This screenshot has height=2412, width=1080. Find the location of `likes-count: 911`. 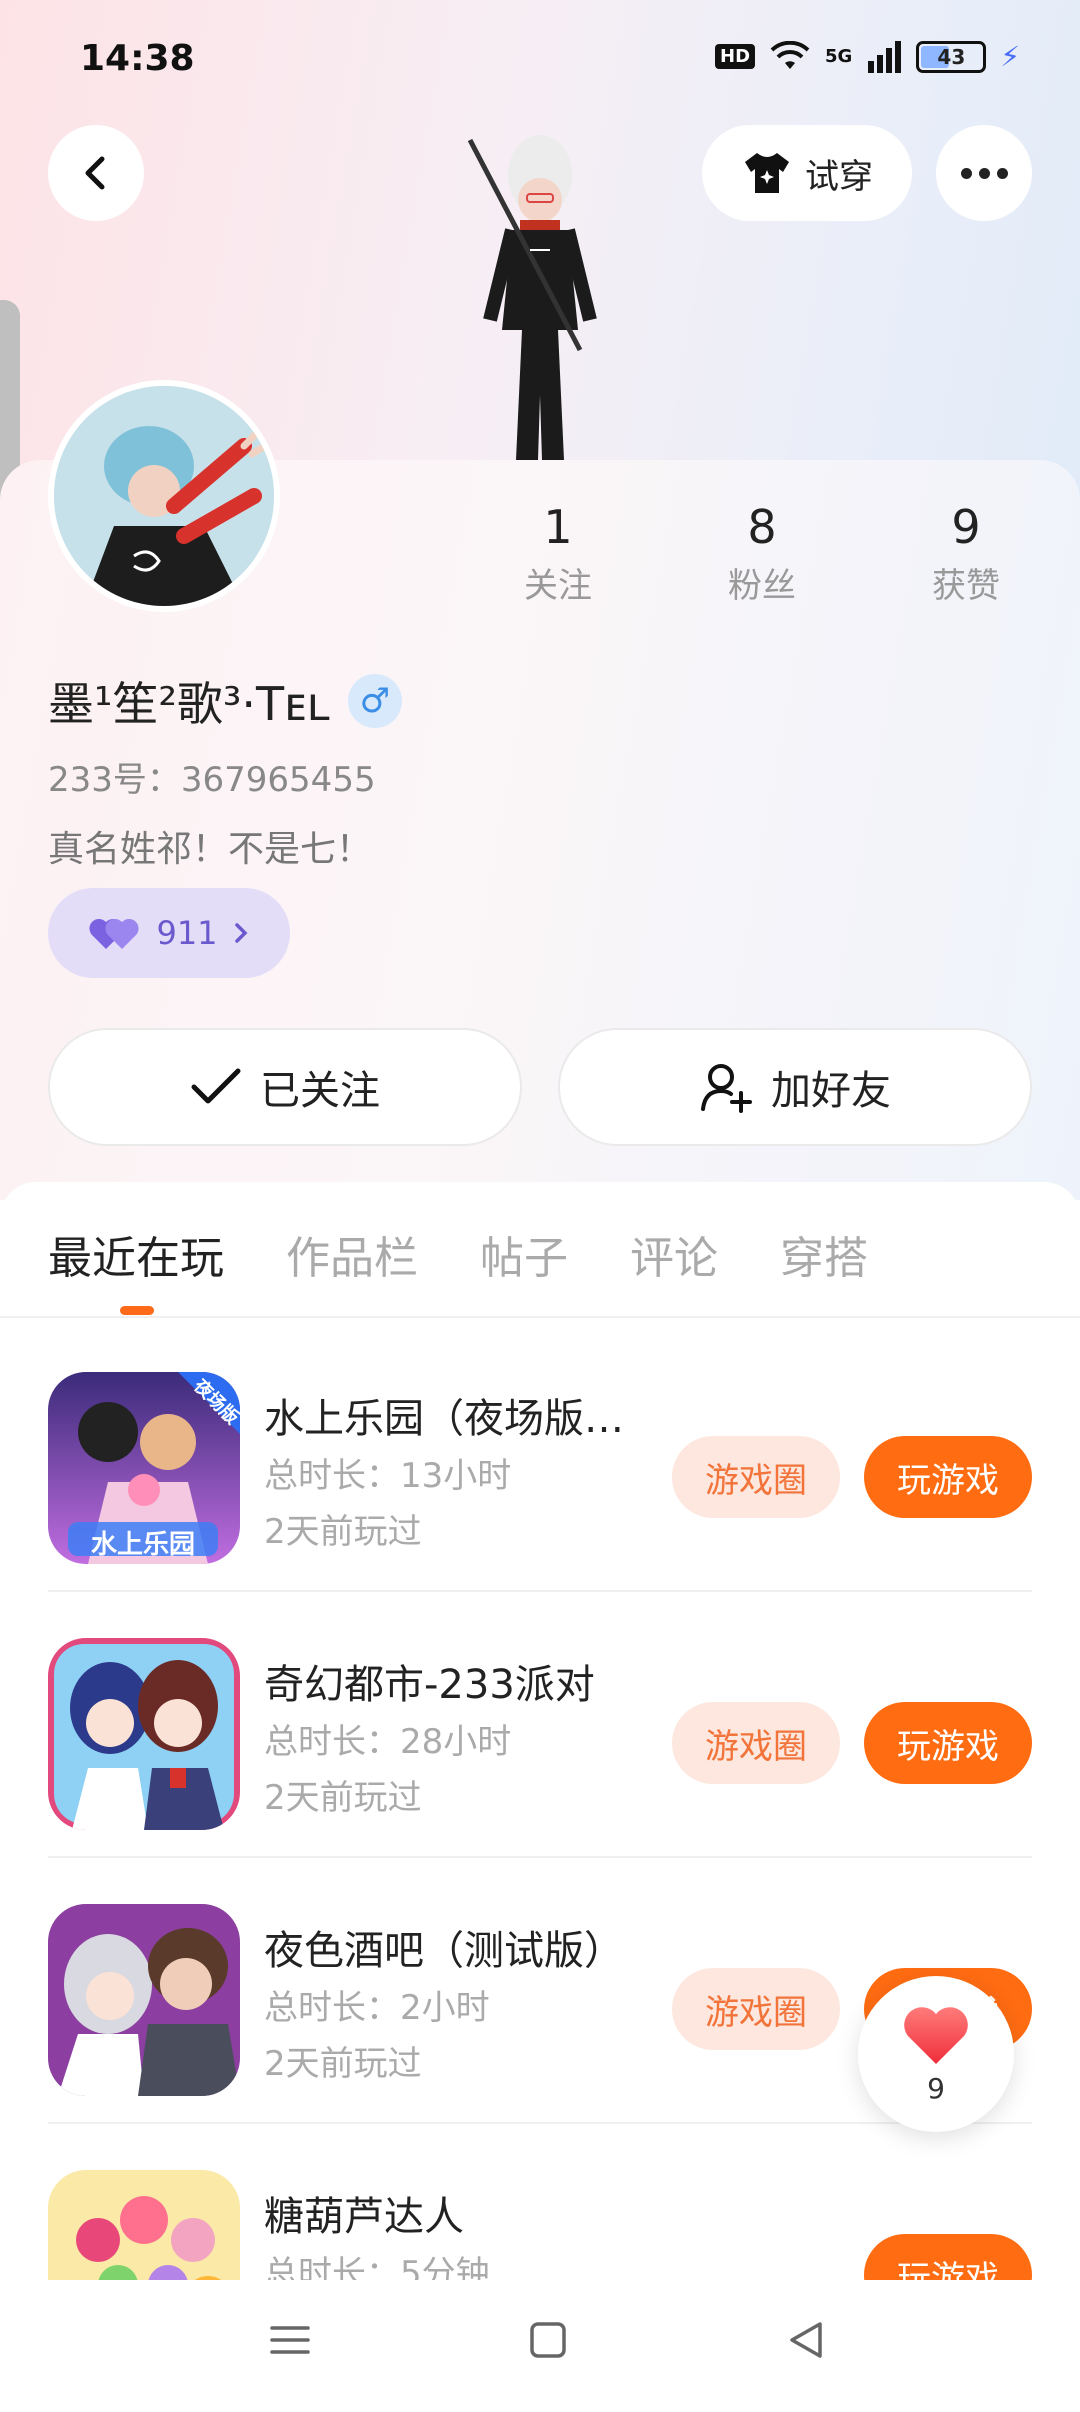

likes-count: 911 is located at coordinates (187, 933).